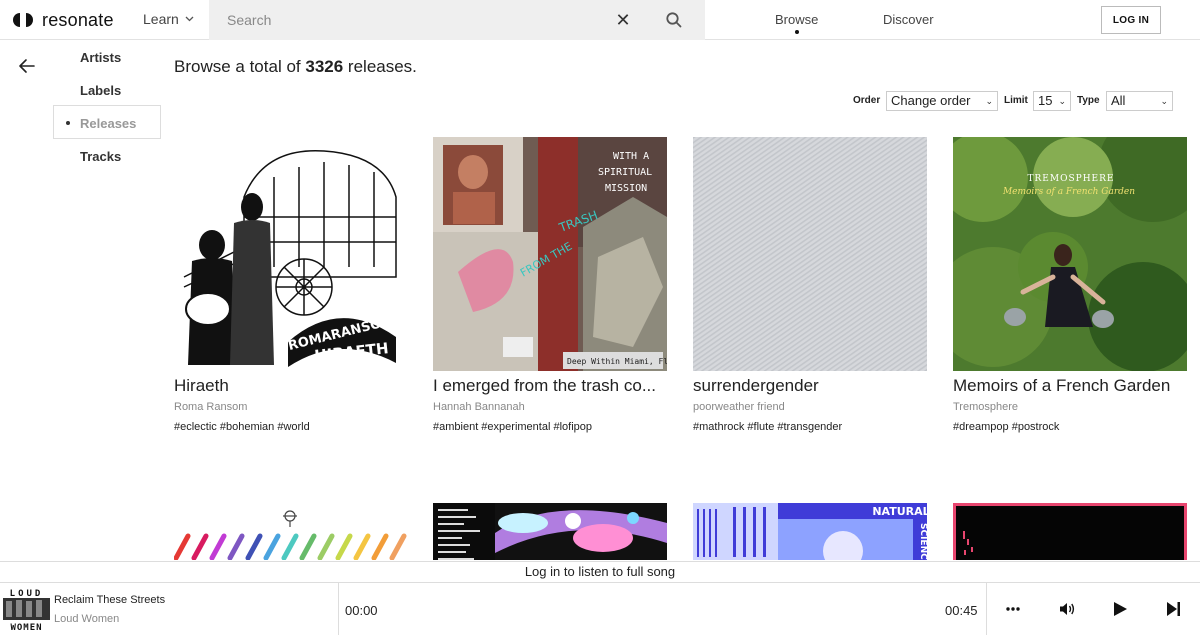 The image size is (1200, 635). I want to click on learn-menu: Learn, so click(168, 19).